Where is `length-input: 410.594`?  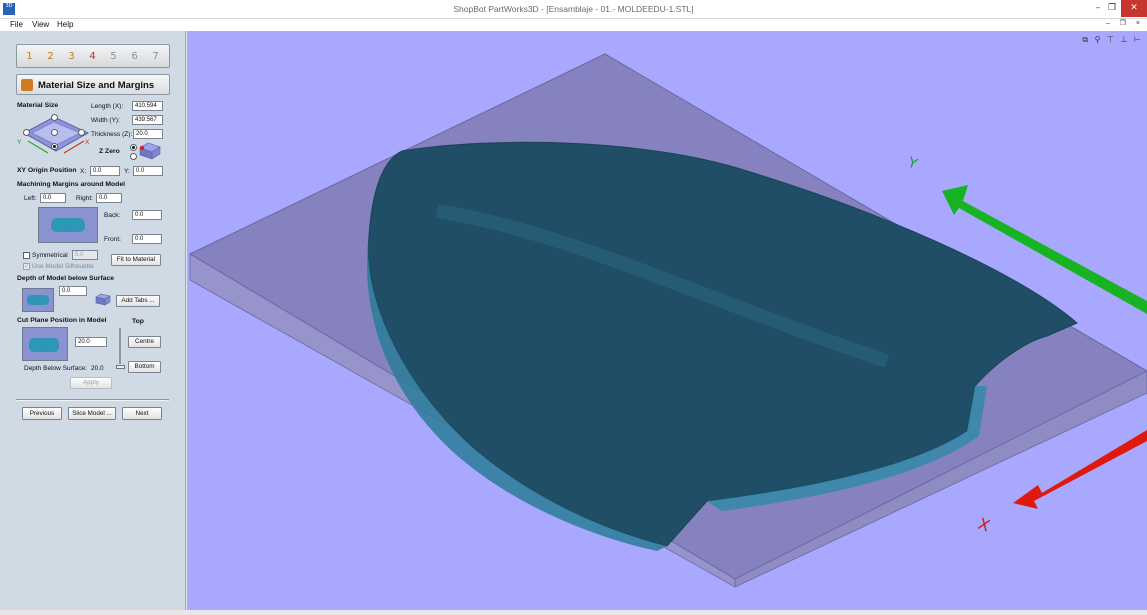 length-input: 410.594 is located at coordinates (147, 106).